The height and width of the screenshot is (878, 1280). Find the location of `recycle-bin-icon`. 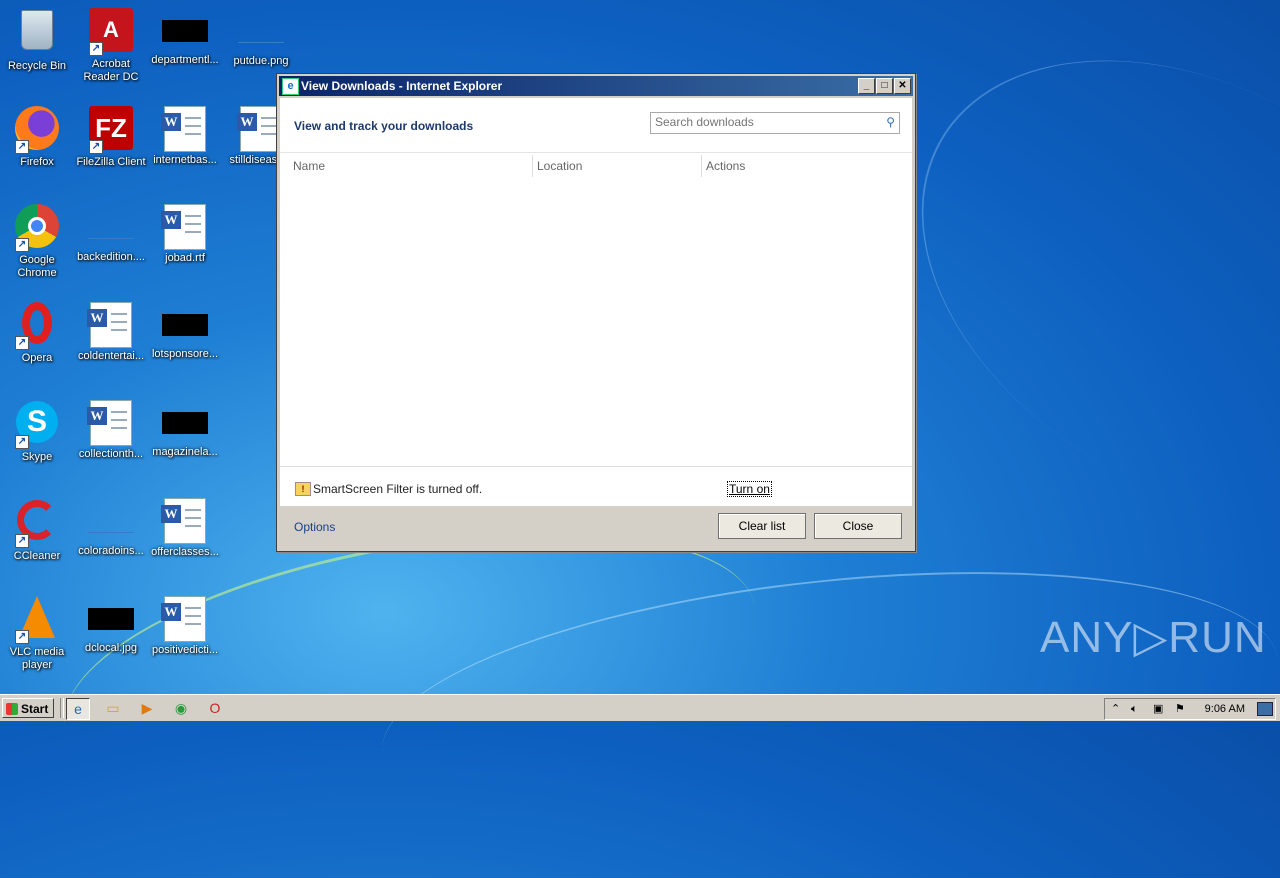

recycle-bin-icon is located at coordinates (37, 34).